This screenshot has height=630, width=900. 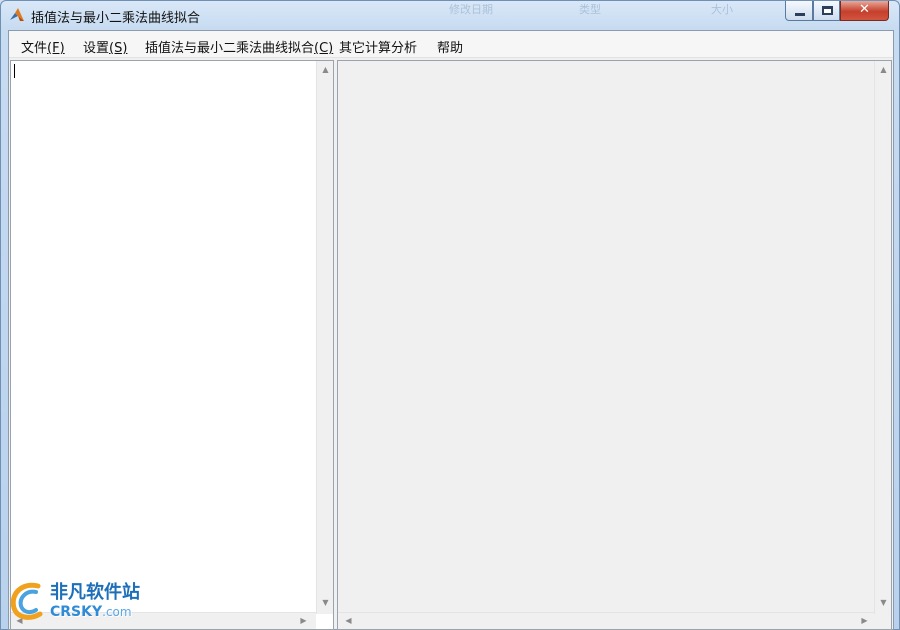 What do you see at coordinates (348, 620) in the screenshot?
I see `scroll-left-icon: ◀` at bounding box center [348, 620].